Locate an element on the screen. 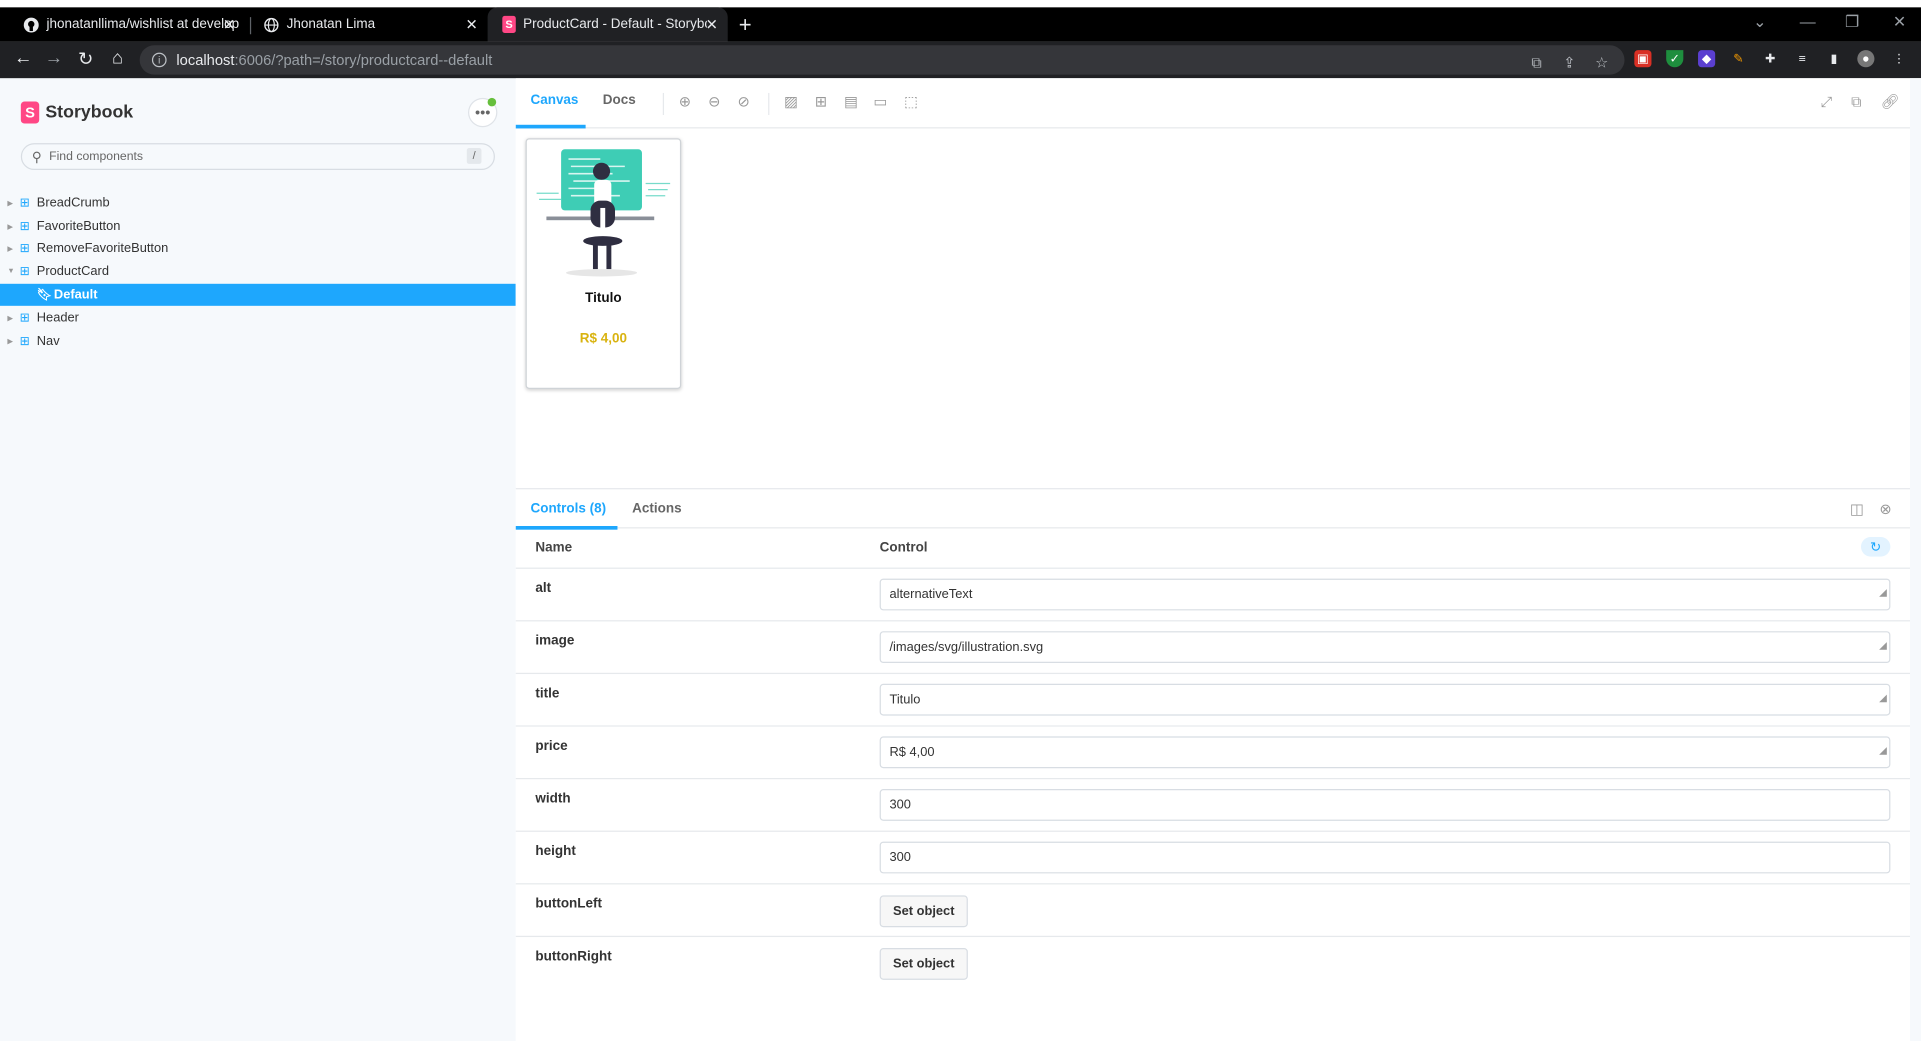  browser-tab-storybook: S ProductCard - Default - Storybook ✕ is located at coordinates (607, 24).